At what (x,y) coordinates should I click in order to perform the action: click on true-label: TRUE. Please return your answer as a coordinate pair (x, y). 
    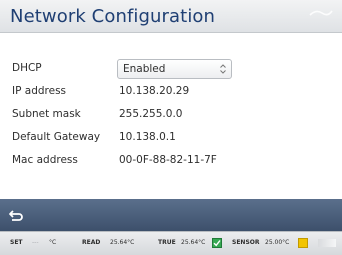
    Looking at the image, I should click on (167, 242).